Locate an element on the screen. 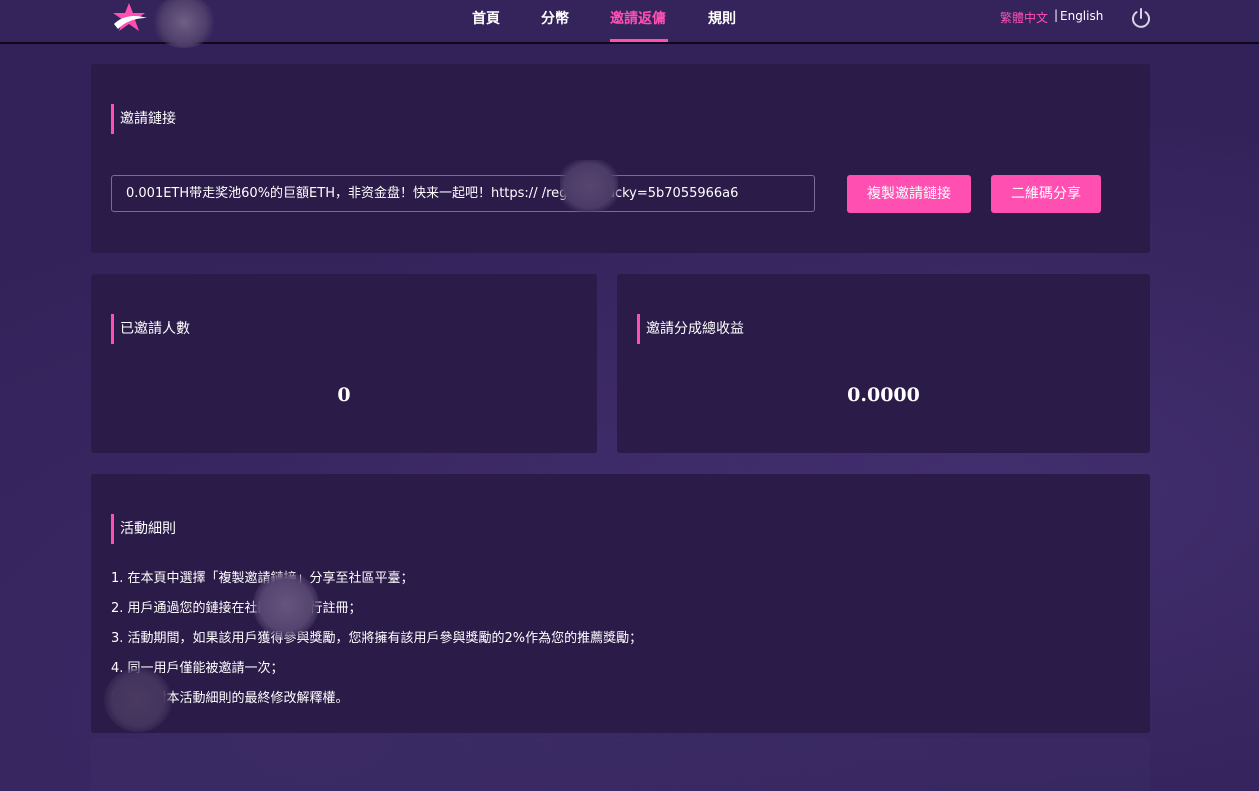 This screenshot has height=791, width=1259. language-traditional-chinese: 繁體中文 is located at coordinates (1024, 17).